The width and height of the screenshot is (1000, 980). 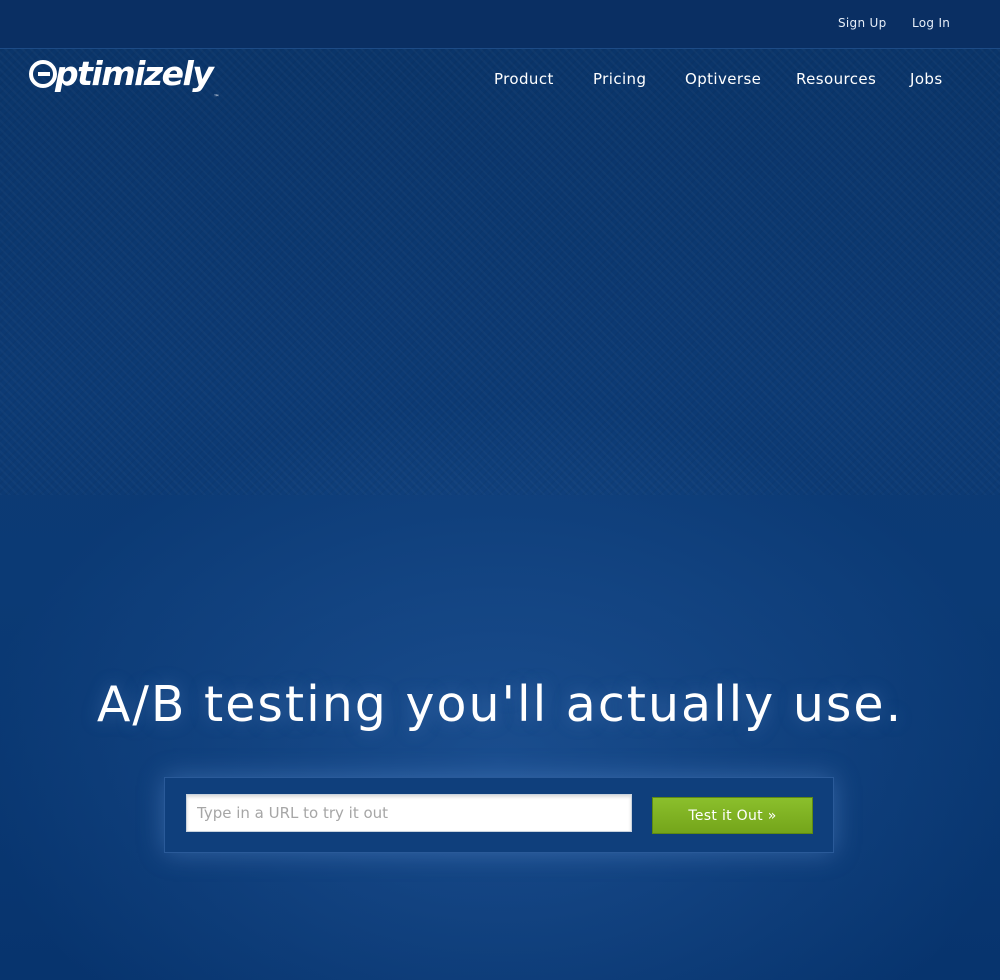 I want to click on hero-headline: A/B testing you'll actually use., so click(x=500, y=704).